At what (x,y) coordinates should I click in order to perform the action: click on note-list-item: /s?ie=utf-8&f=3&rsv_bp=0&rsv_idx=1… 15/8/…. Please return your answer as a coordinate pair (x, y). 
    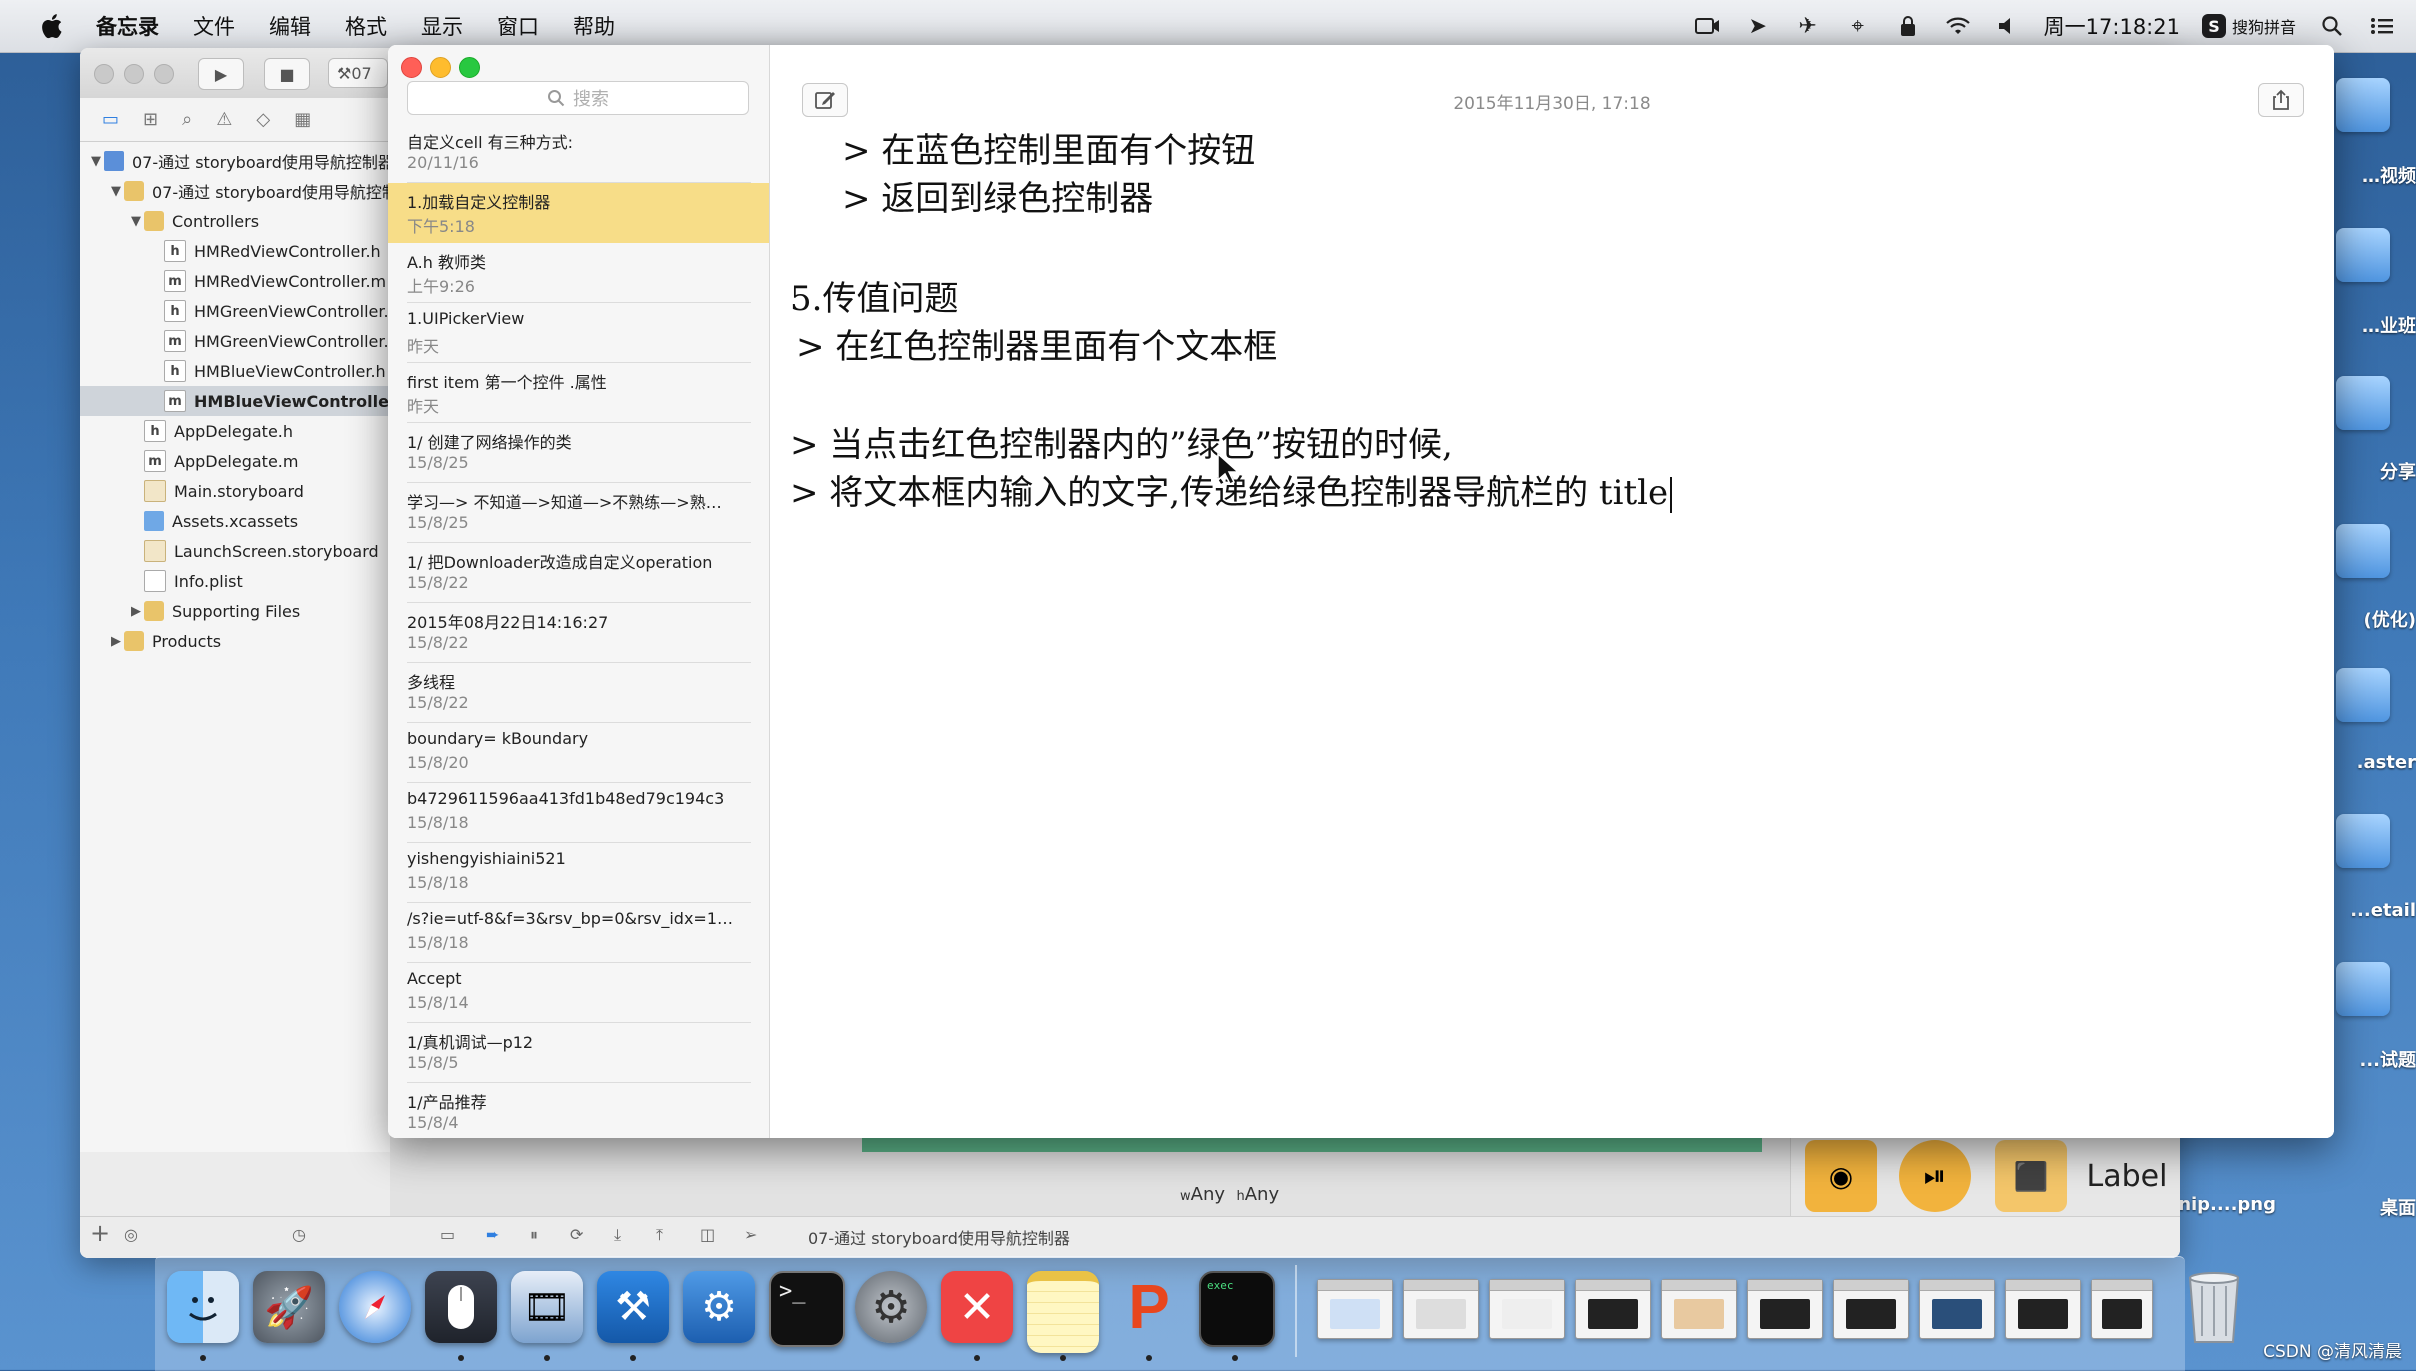
    Looking at the image, I should click on (578, 933).